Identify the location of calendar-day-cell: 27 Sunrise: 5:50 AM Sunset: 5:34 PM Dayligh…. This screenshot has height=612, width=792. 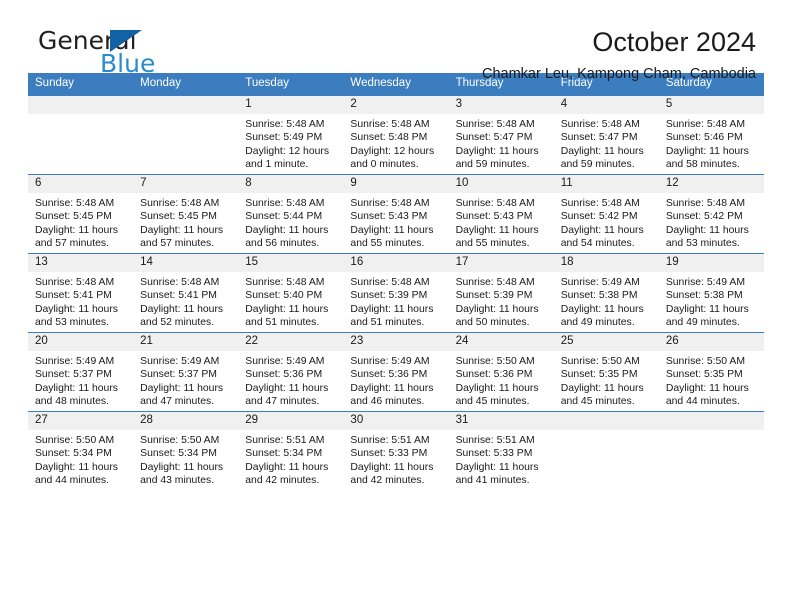
(81, 450).